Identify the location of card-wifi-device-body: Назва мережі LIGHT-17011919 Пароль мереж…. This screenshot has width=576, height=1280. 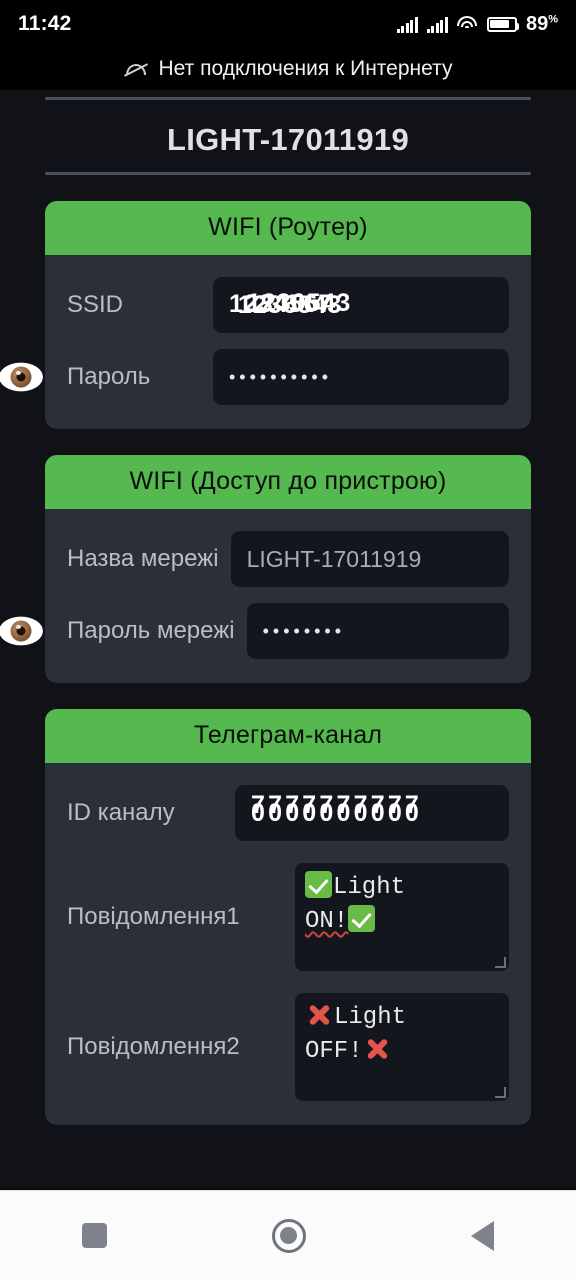
(265, 596).